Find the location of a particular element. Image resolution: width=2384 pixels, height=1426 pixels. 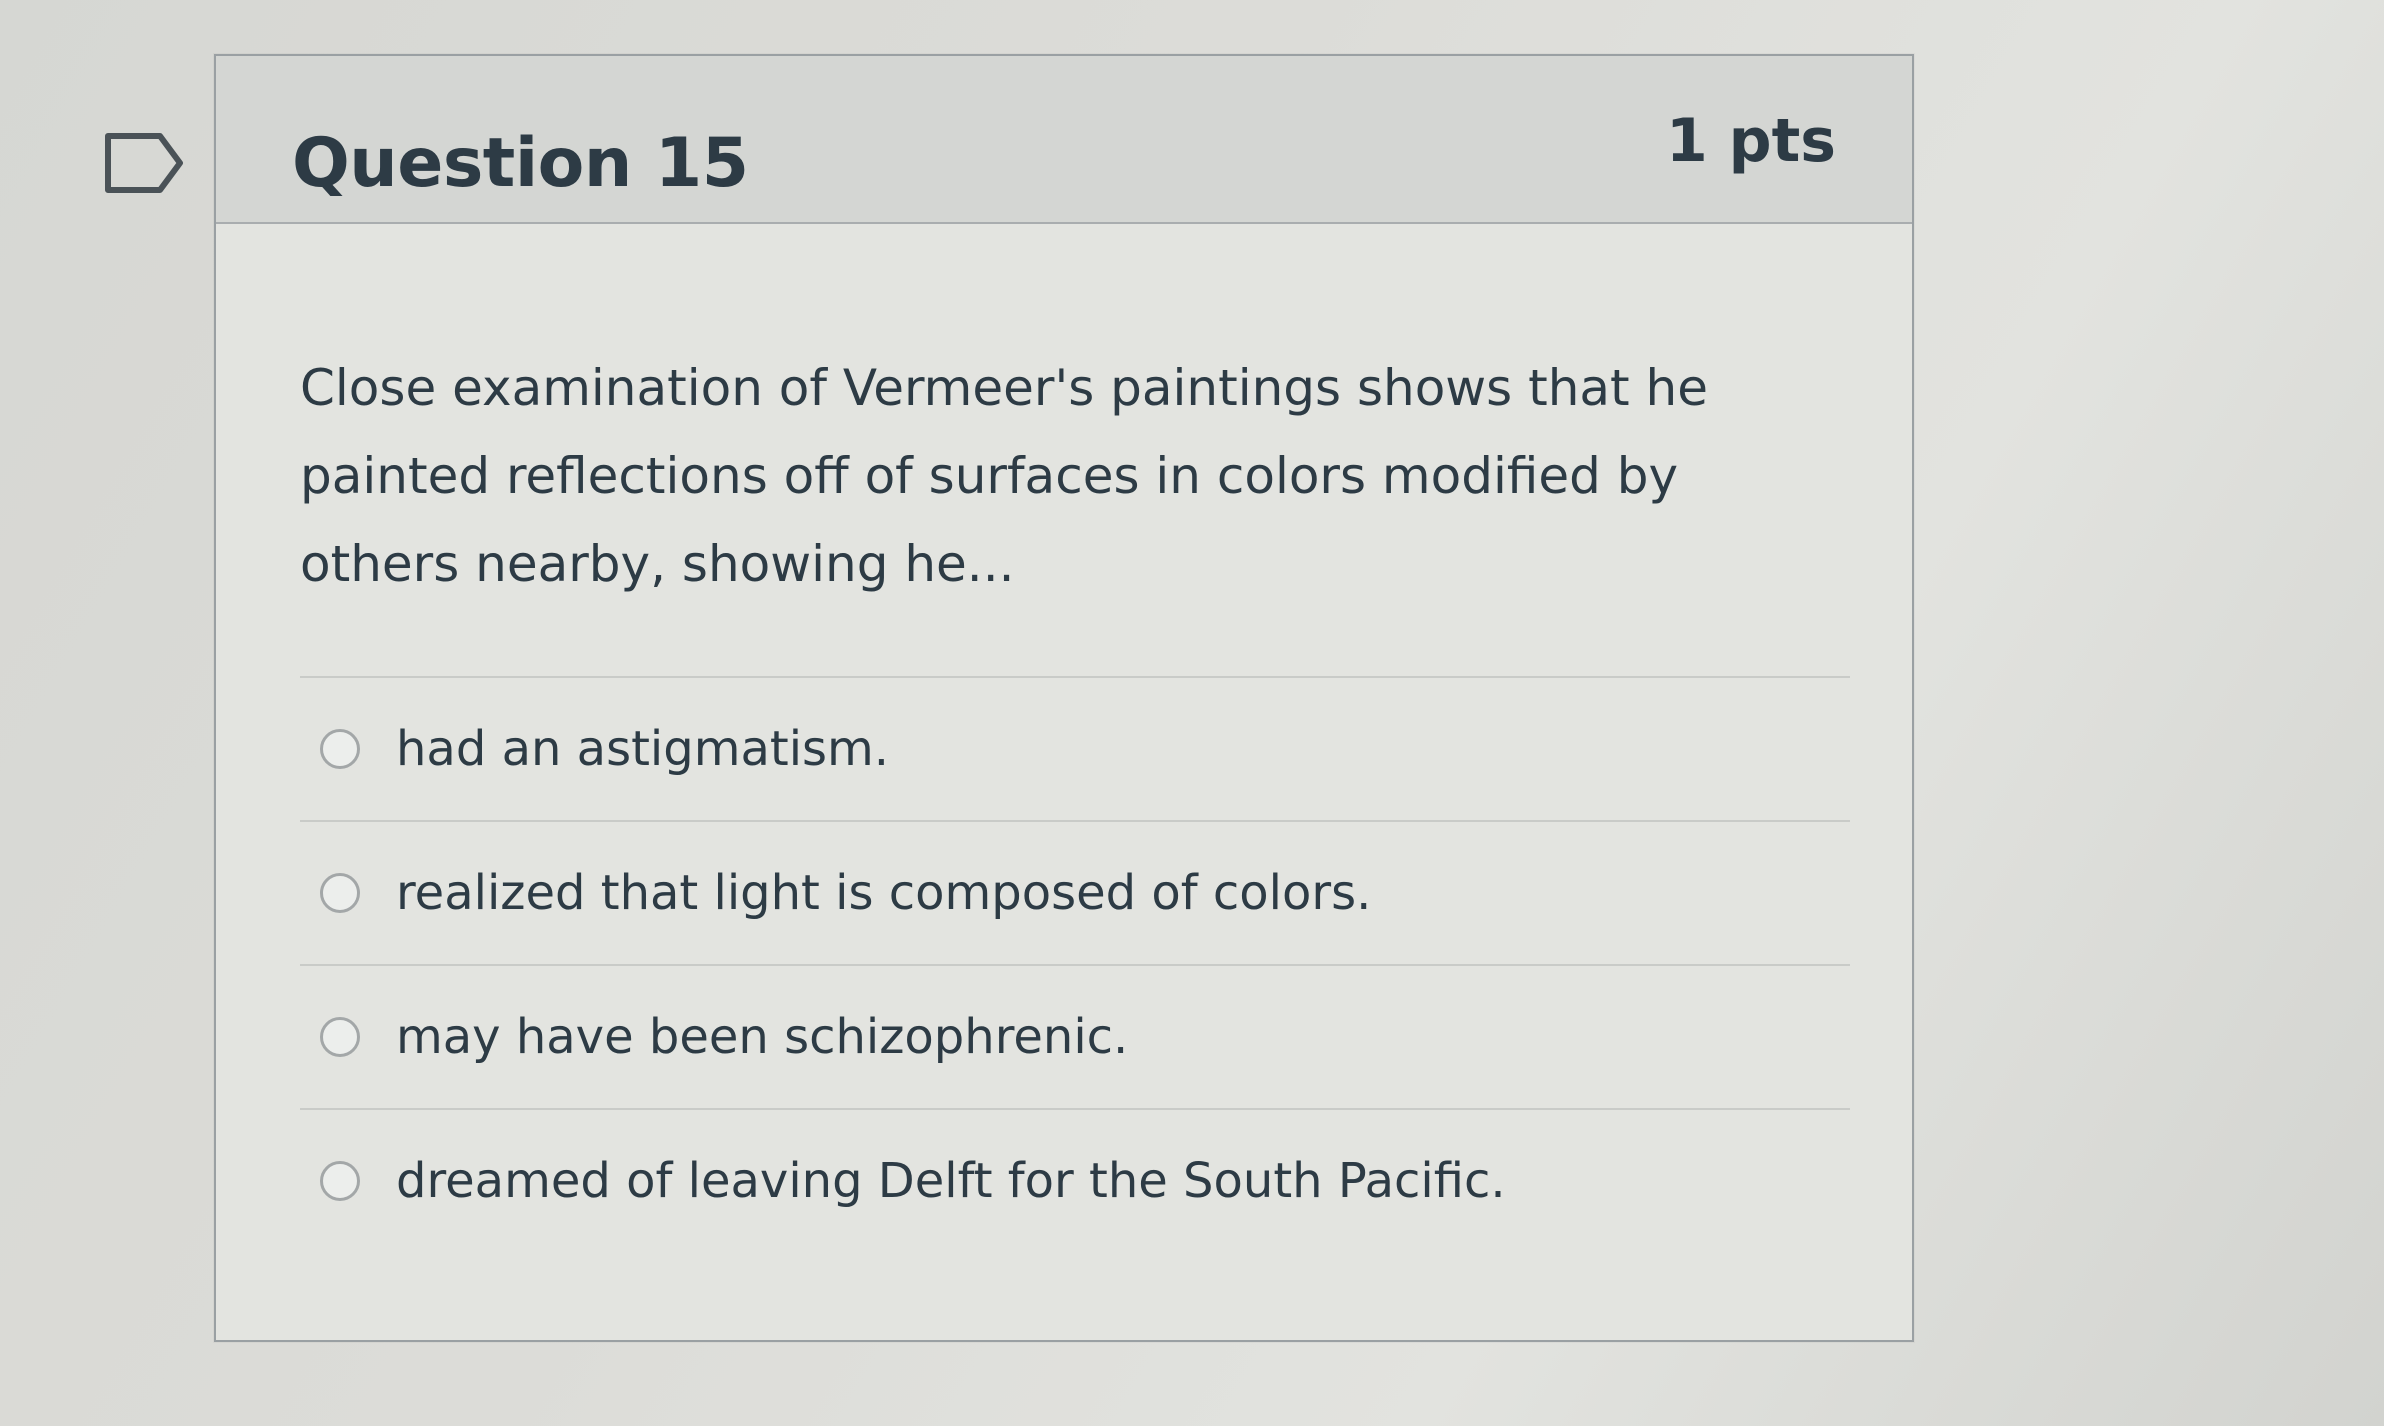

flag-question-icon is located at coordinates (144, 163).